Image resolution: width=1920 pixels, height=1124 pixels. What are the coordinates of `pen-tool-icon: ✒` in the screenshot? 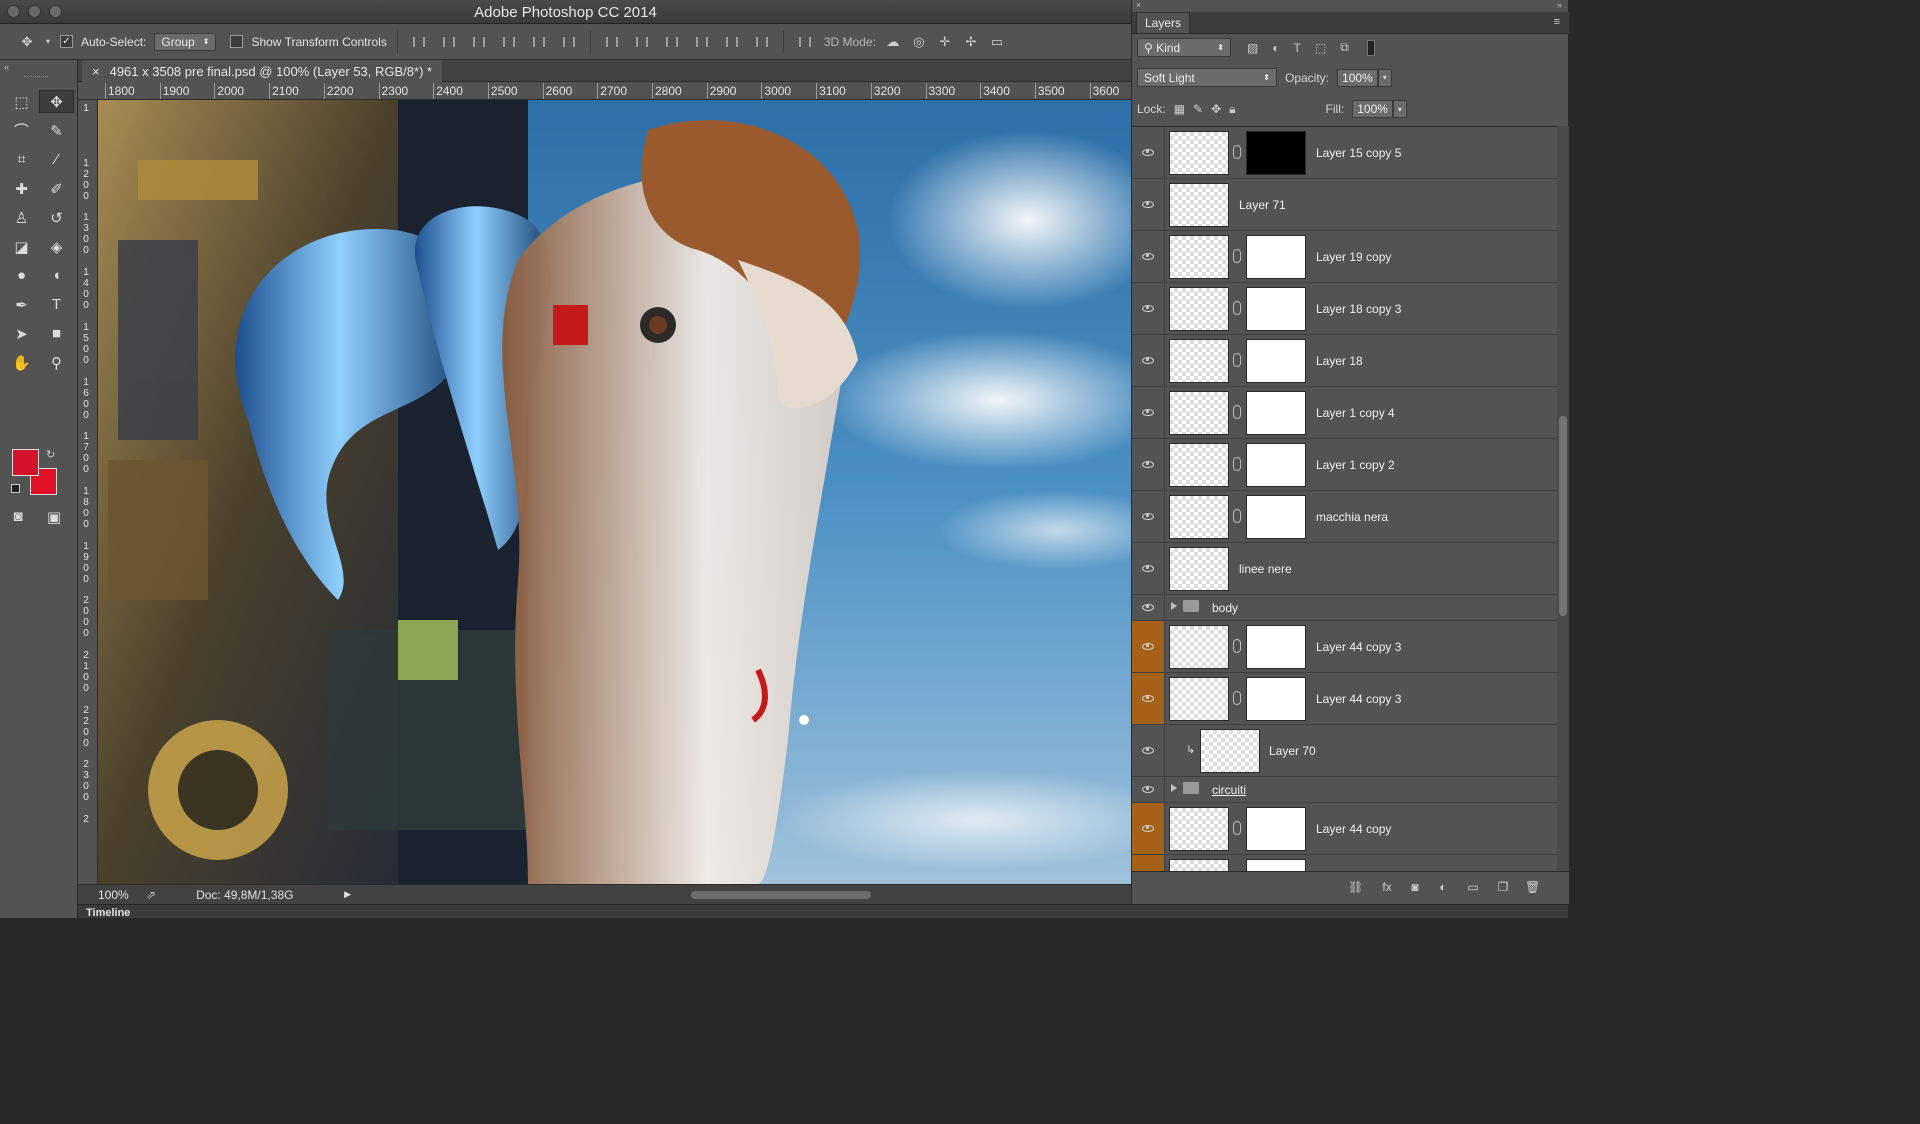 It's located at (21, 304).